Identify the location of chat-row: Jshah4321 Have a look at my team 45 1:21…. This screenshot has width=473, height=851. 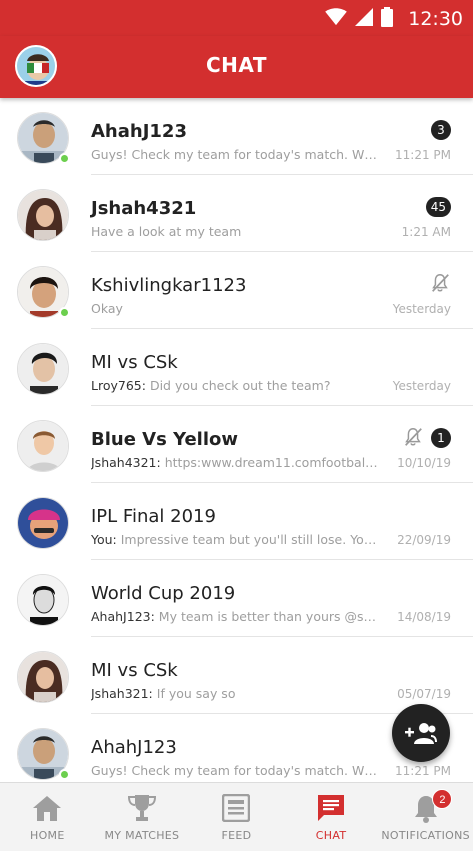
(236, 213).